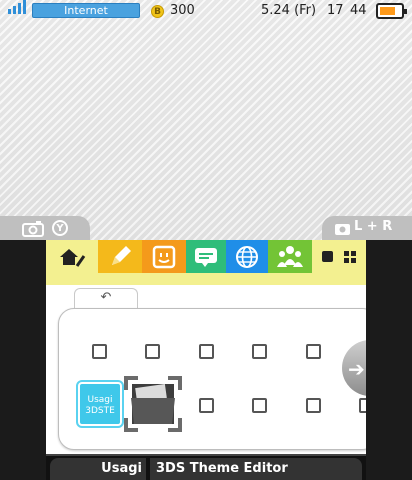 This screenshot has height=480, width=412. I want to click on miiverse-button, so click(206, 256).